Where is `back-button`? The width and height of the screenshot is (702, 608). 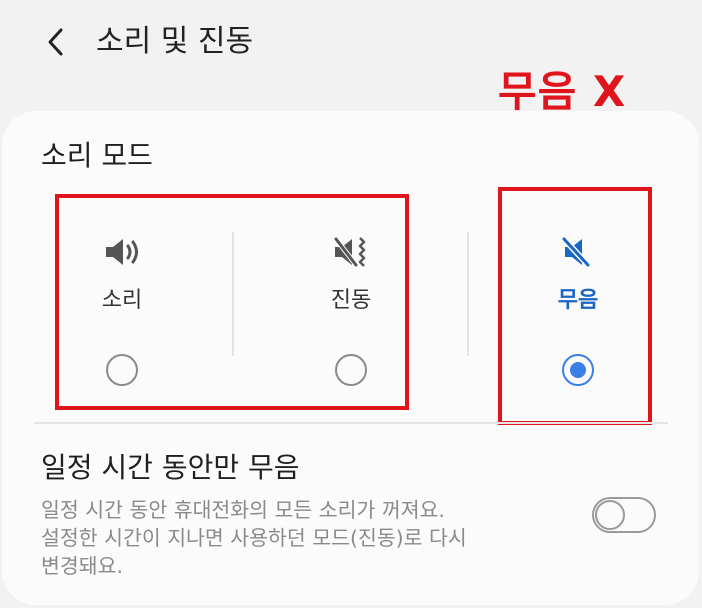
back-button is located at coordinates (56, 42).